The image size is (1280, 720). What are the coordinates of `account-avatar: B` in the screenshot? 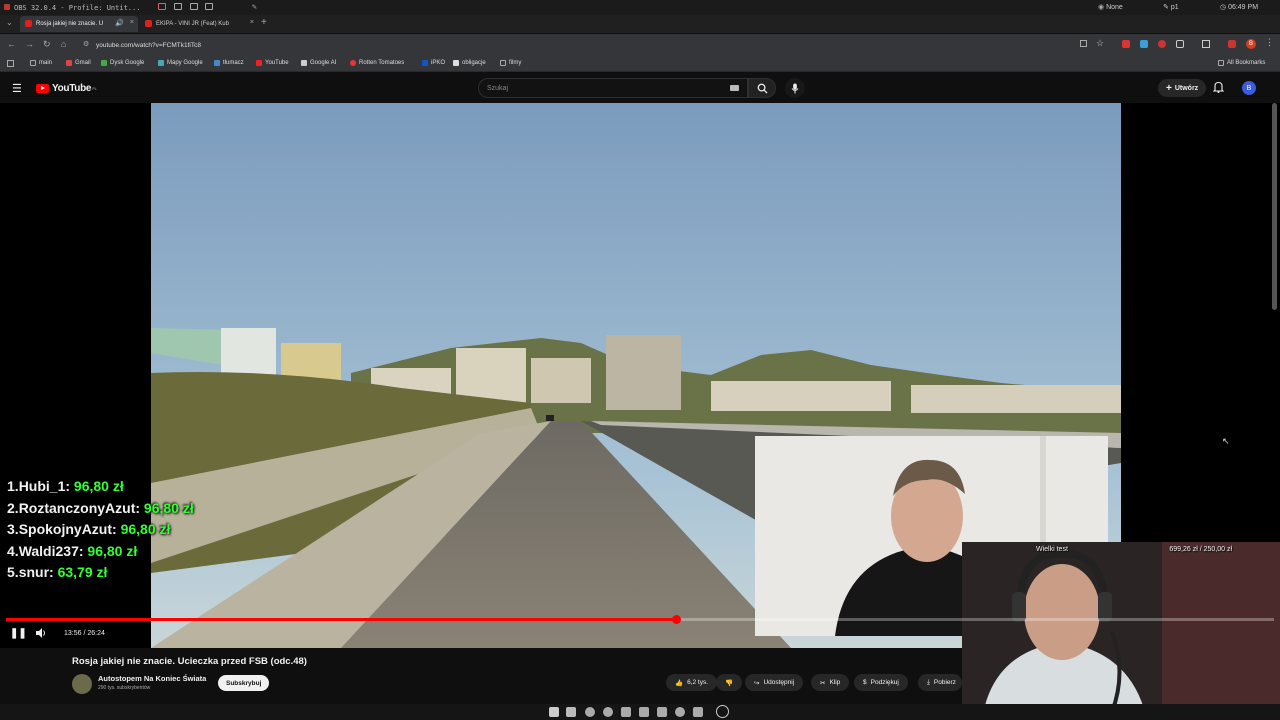 It's located at (1249, 88).